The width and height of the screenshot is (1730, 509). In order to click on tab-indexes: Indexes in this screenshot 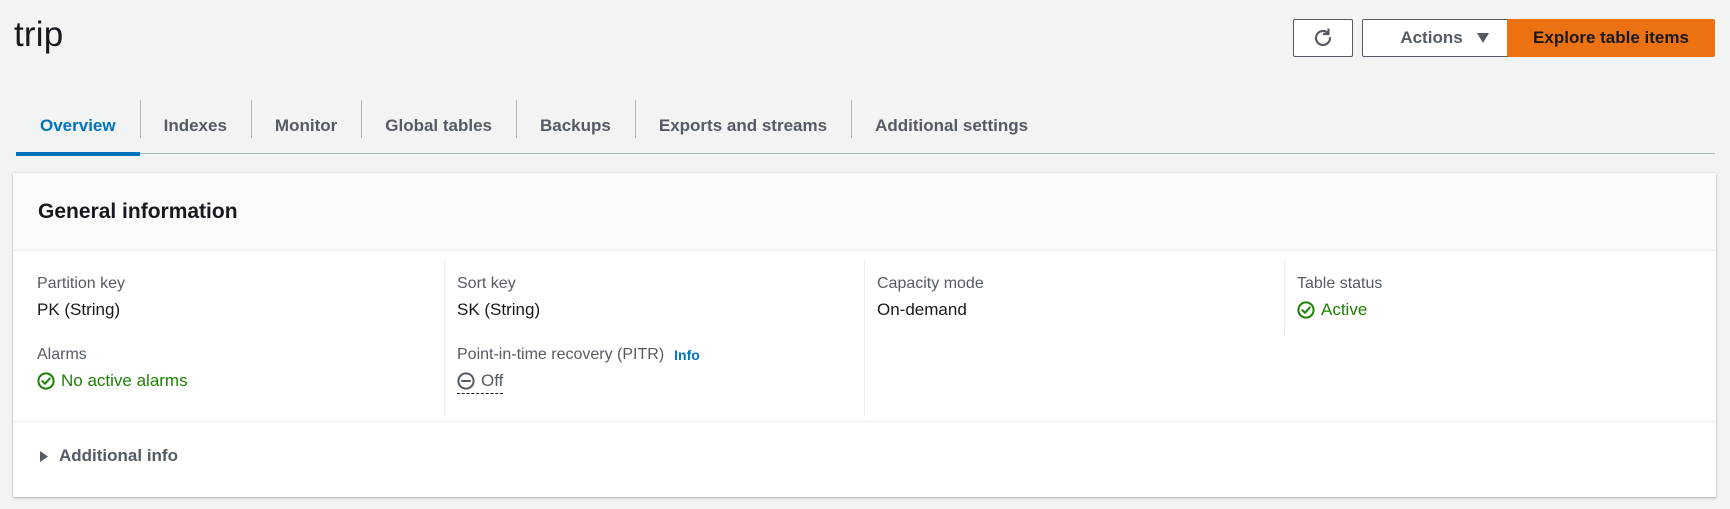, I will do `click(195, 126)`.